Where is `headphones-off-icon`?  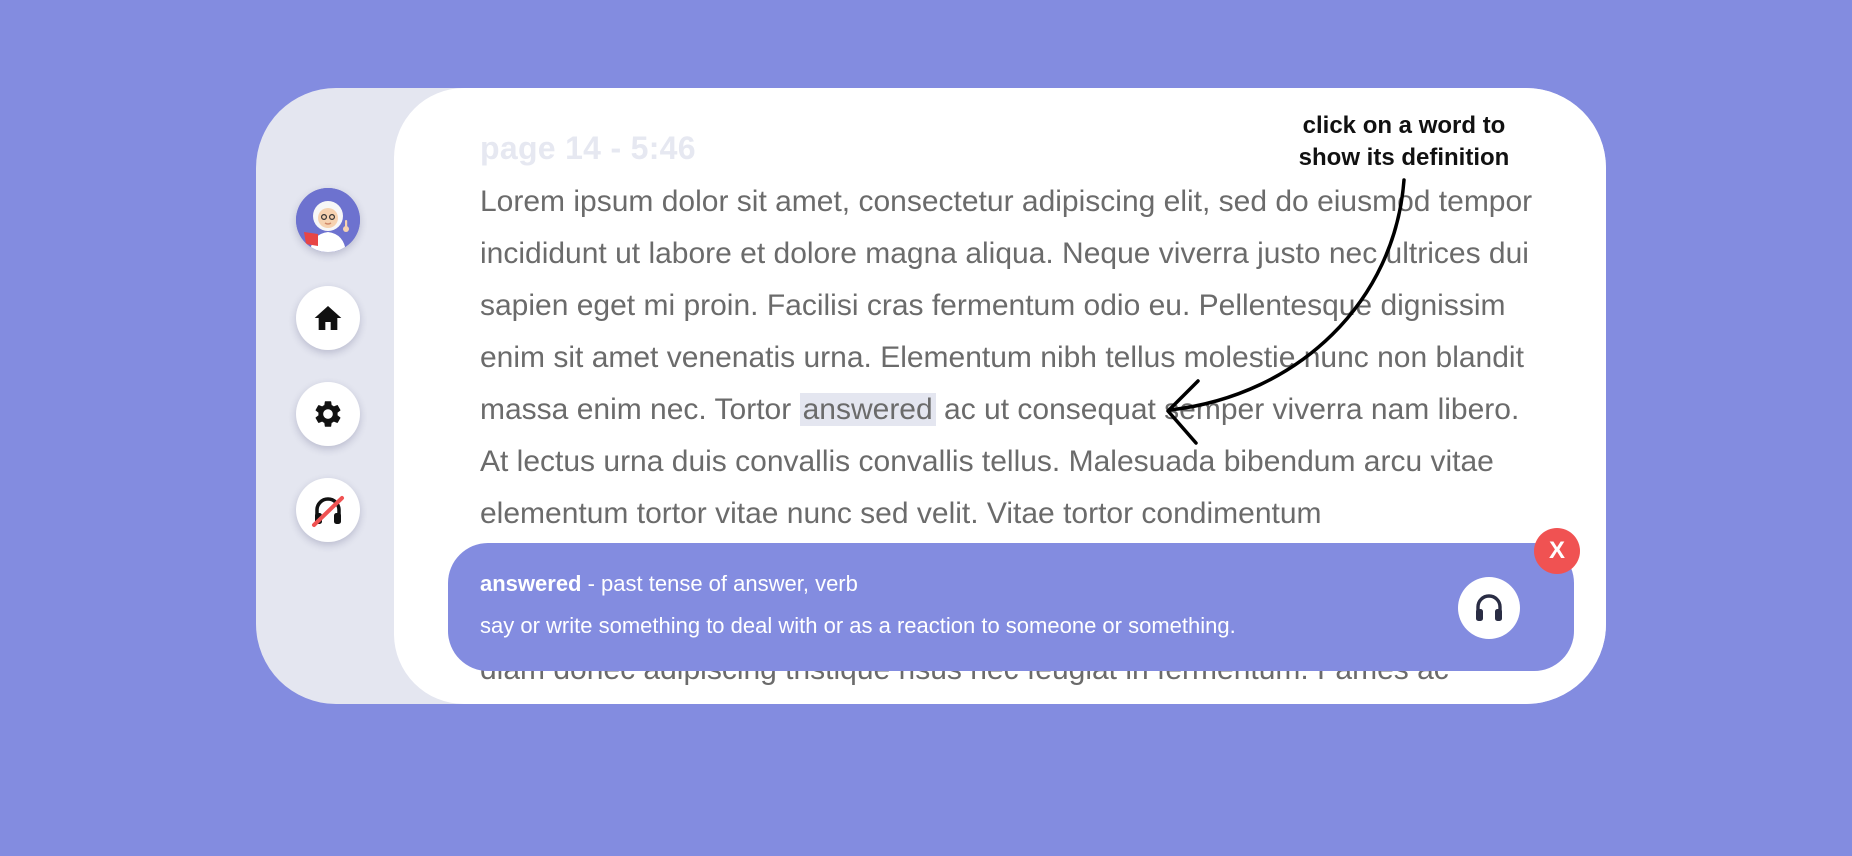 headphones-off-icon is located at coordinates (328, 511).